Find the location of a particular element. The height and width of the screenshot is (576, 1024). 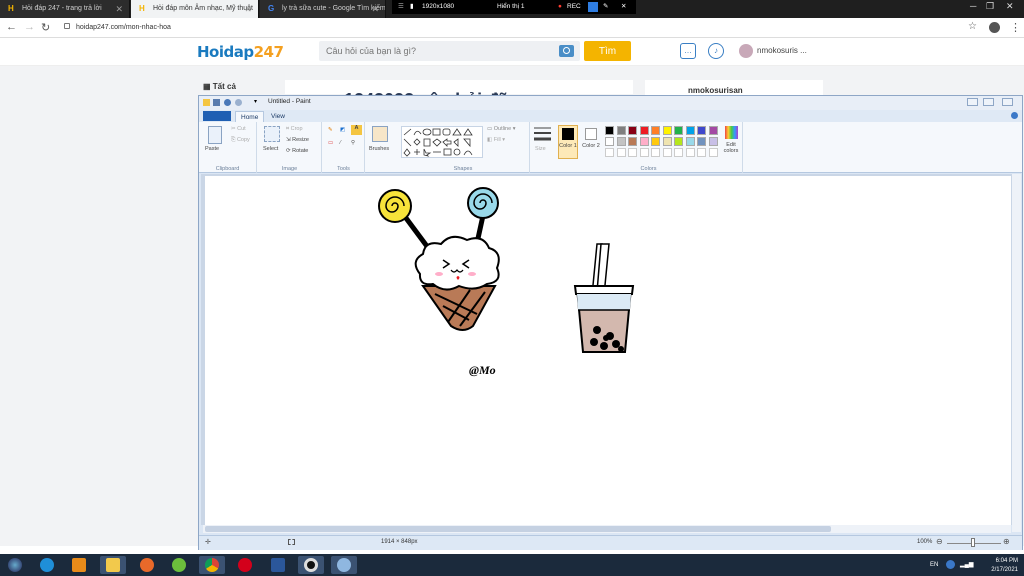

url-field: hoidap247.com/mon-nhac-hoa is located at coordinates (518, 28).